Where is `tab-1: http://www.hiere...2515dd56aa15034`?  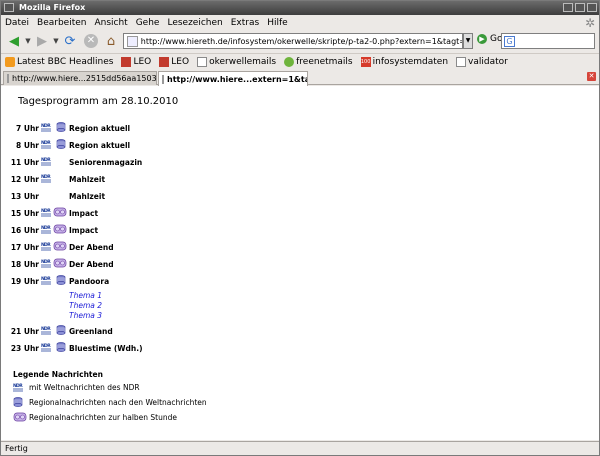 tab-1: http://www.hiere...2515dd56aa15034 is located at coordinates (80, 78).